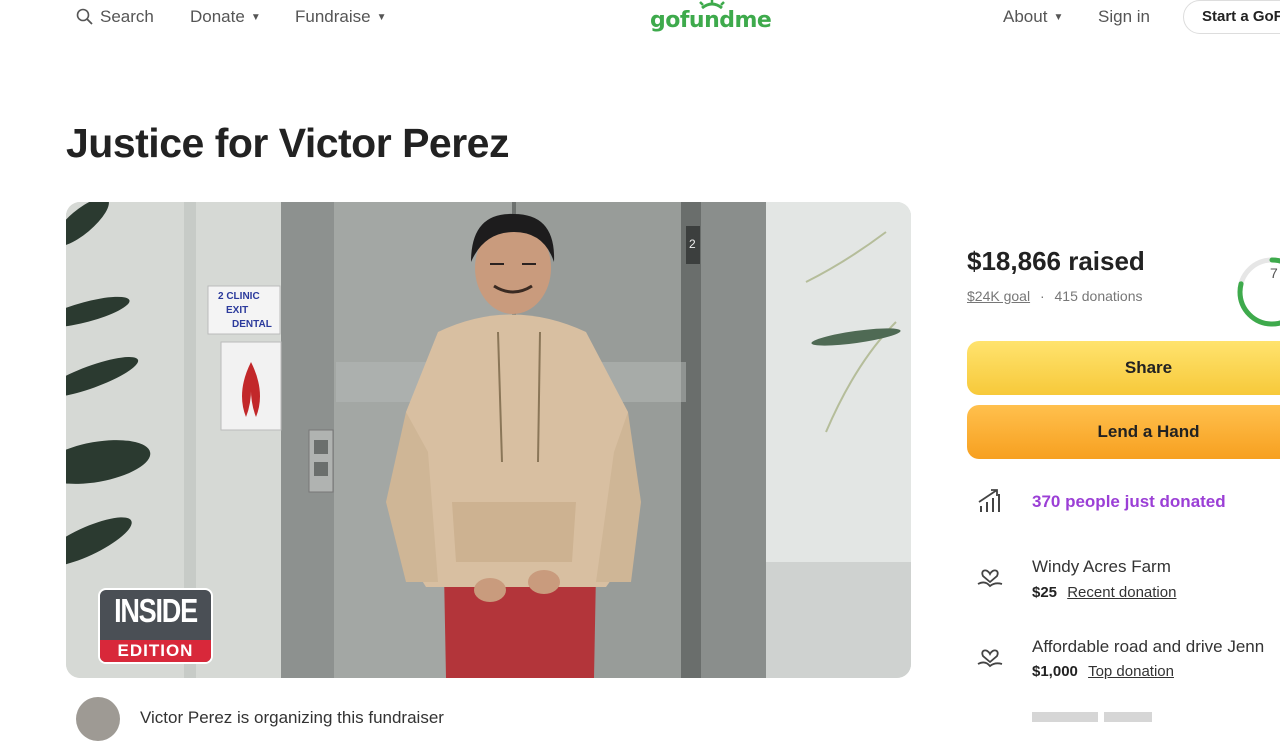  Describe the element at coordinates (692, 244) in the screenshot. I see `floor-number: 2` at that location.